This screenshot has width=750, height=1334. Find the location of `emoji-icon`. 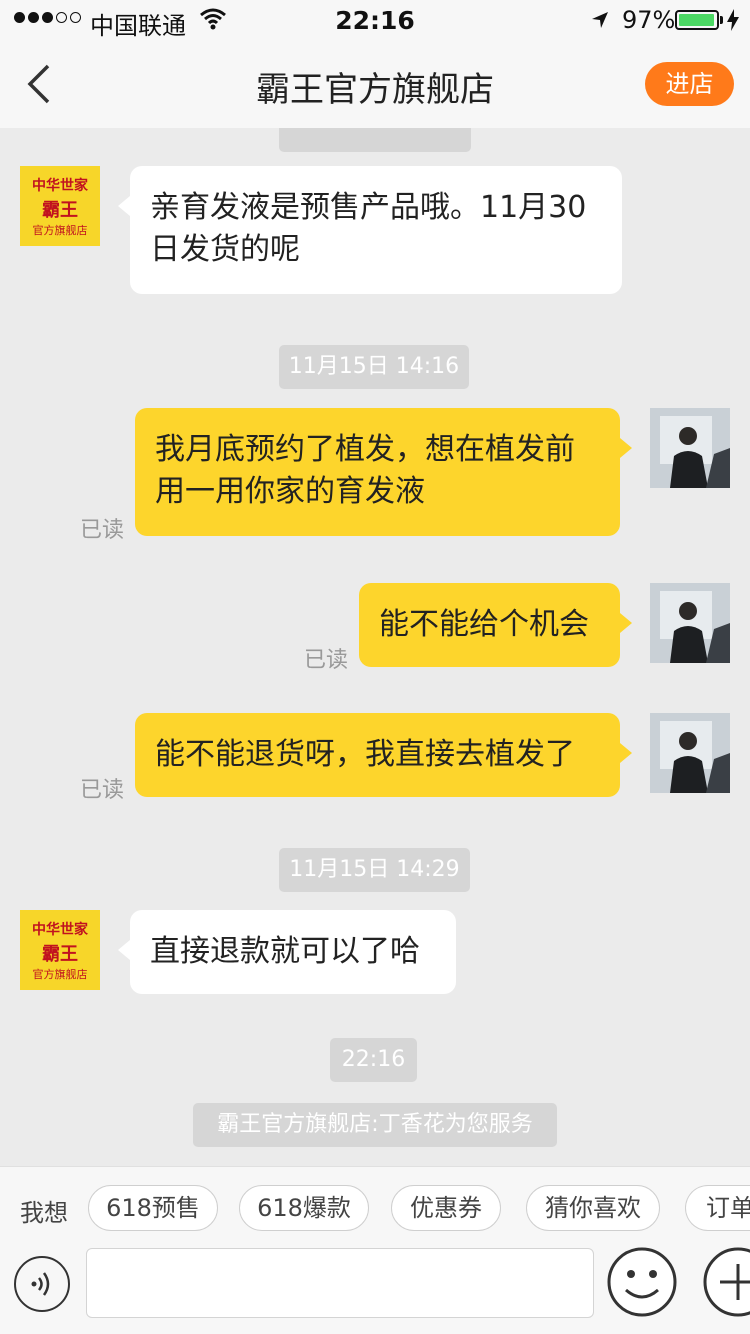

emoji-icon is located at coordinates (642, 1284).